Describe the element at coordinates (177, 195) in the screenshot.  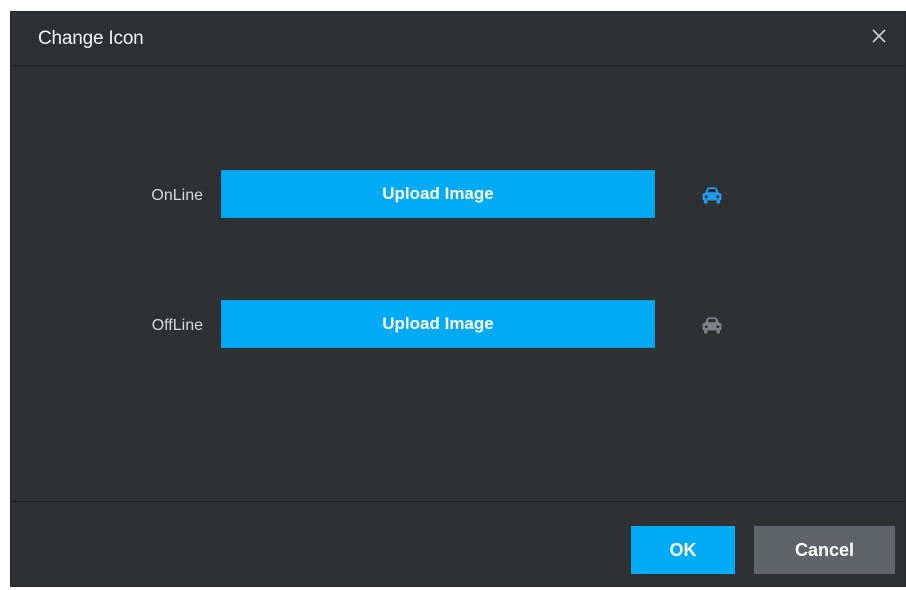
I see `online-label: OnLine` at that location.